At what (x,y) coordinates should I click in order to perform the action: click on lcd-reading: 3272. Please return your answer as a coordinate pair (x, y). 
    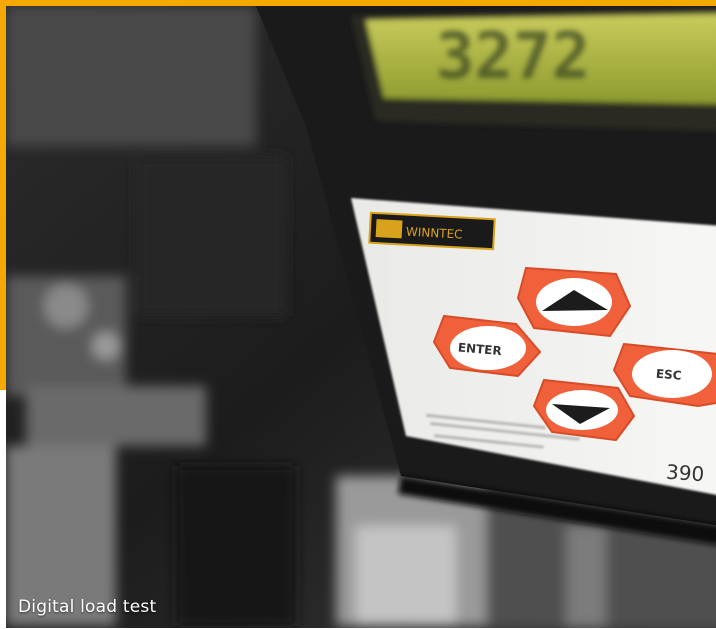
    Looking at the image, I should click on (513, 57).